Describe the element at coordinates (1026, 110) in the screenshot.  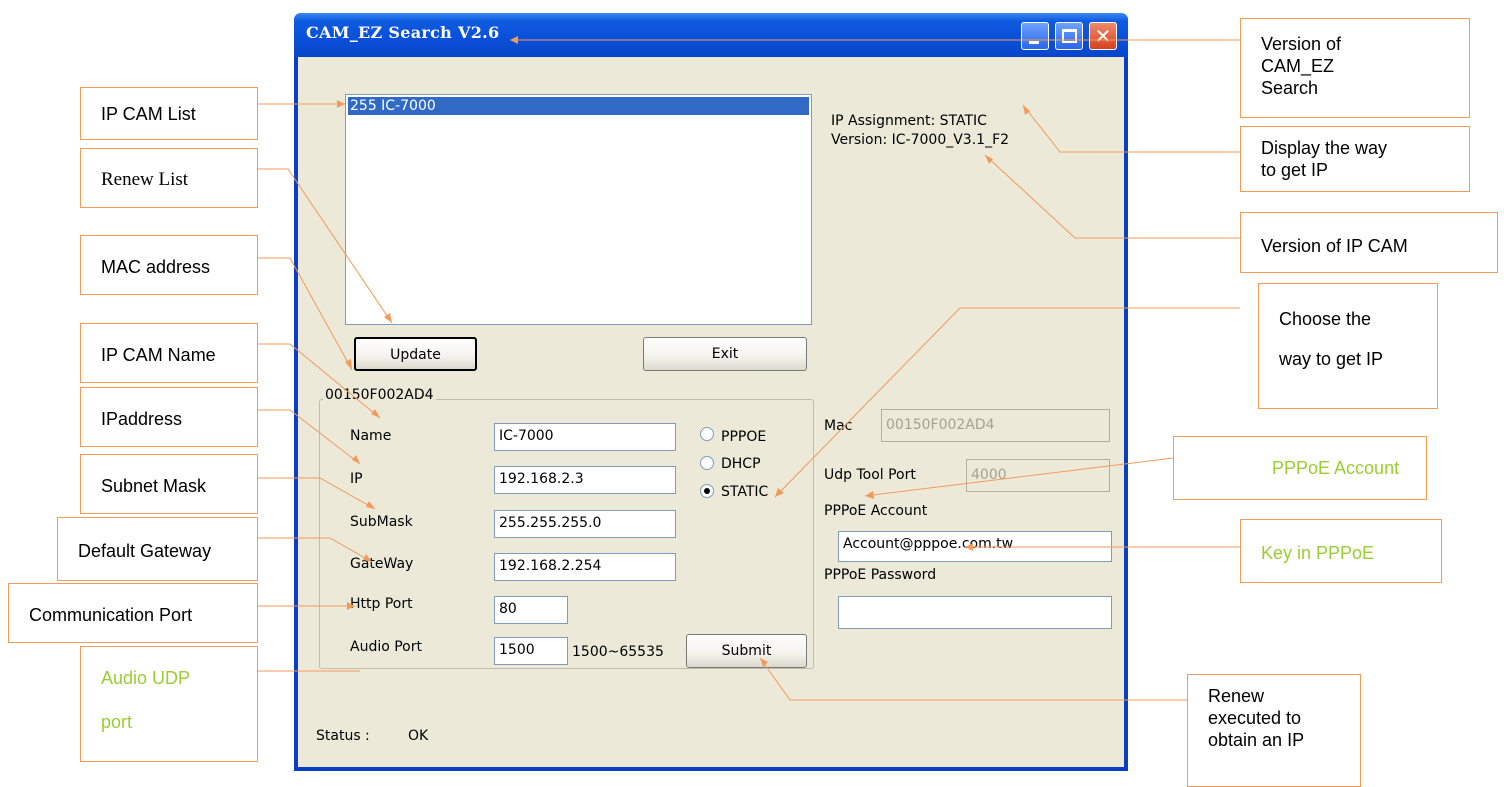
I see `arrowhead-display-way` at that location.